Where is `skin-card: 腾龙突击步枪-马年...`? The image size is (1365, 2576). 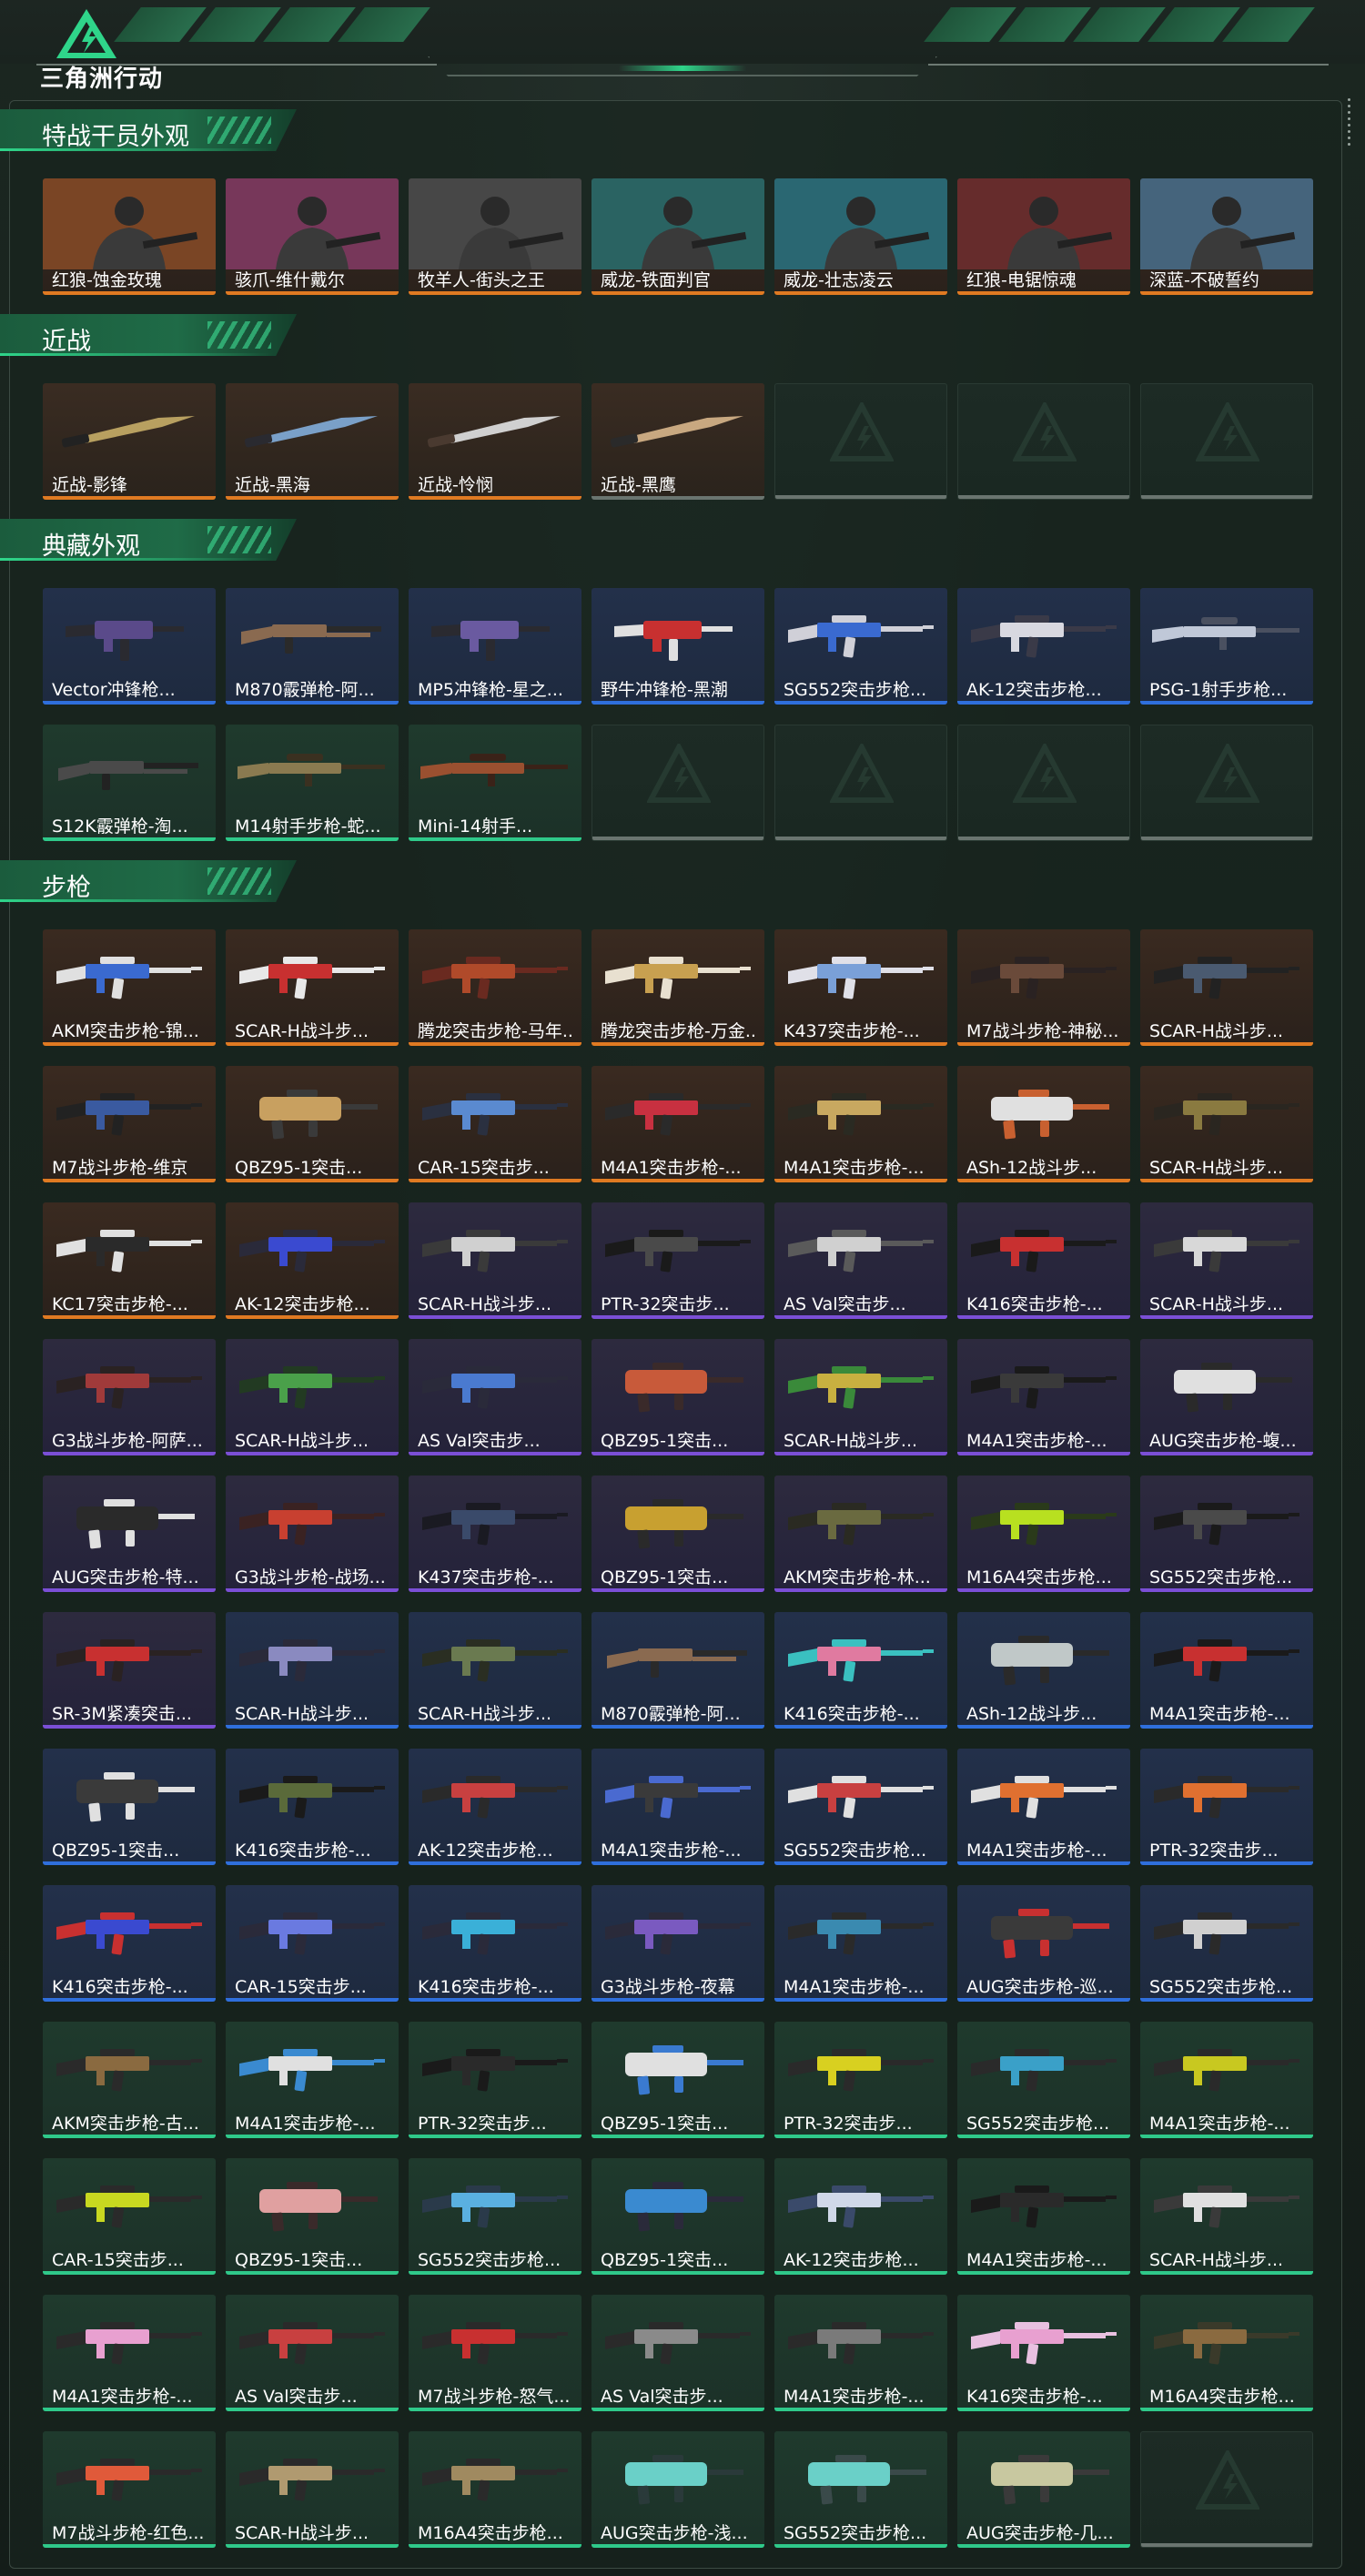 skin-card: 腾龙突击步枪-马年... is located at coordinates (495, 987).